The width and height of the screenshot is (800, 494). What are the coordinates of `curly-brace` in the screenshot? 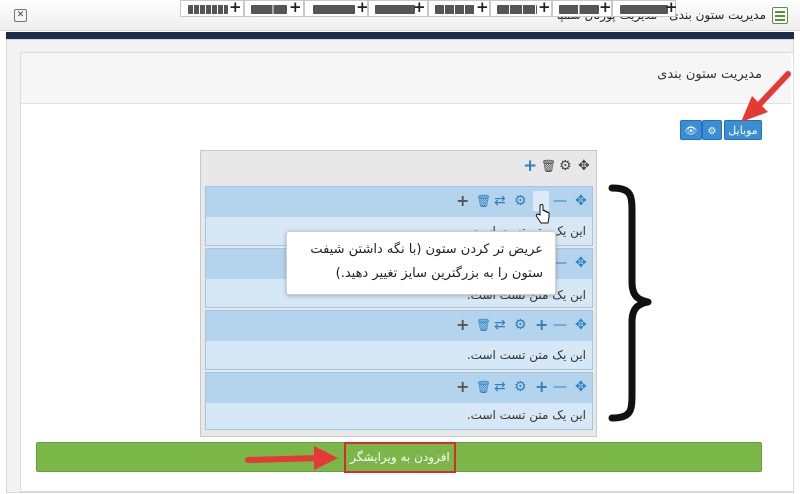 It's located at (630, 303).